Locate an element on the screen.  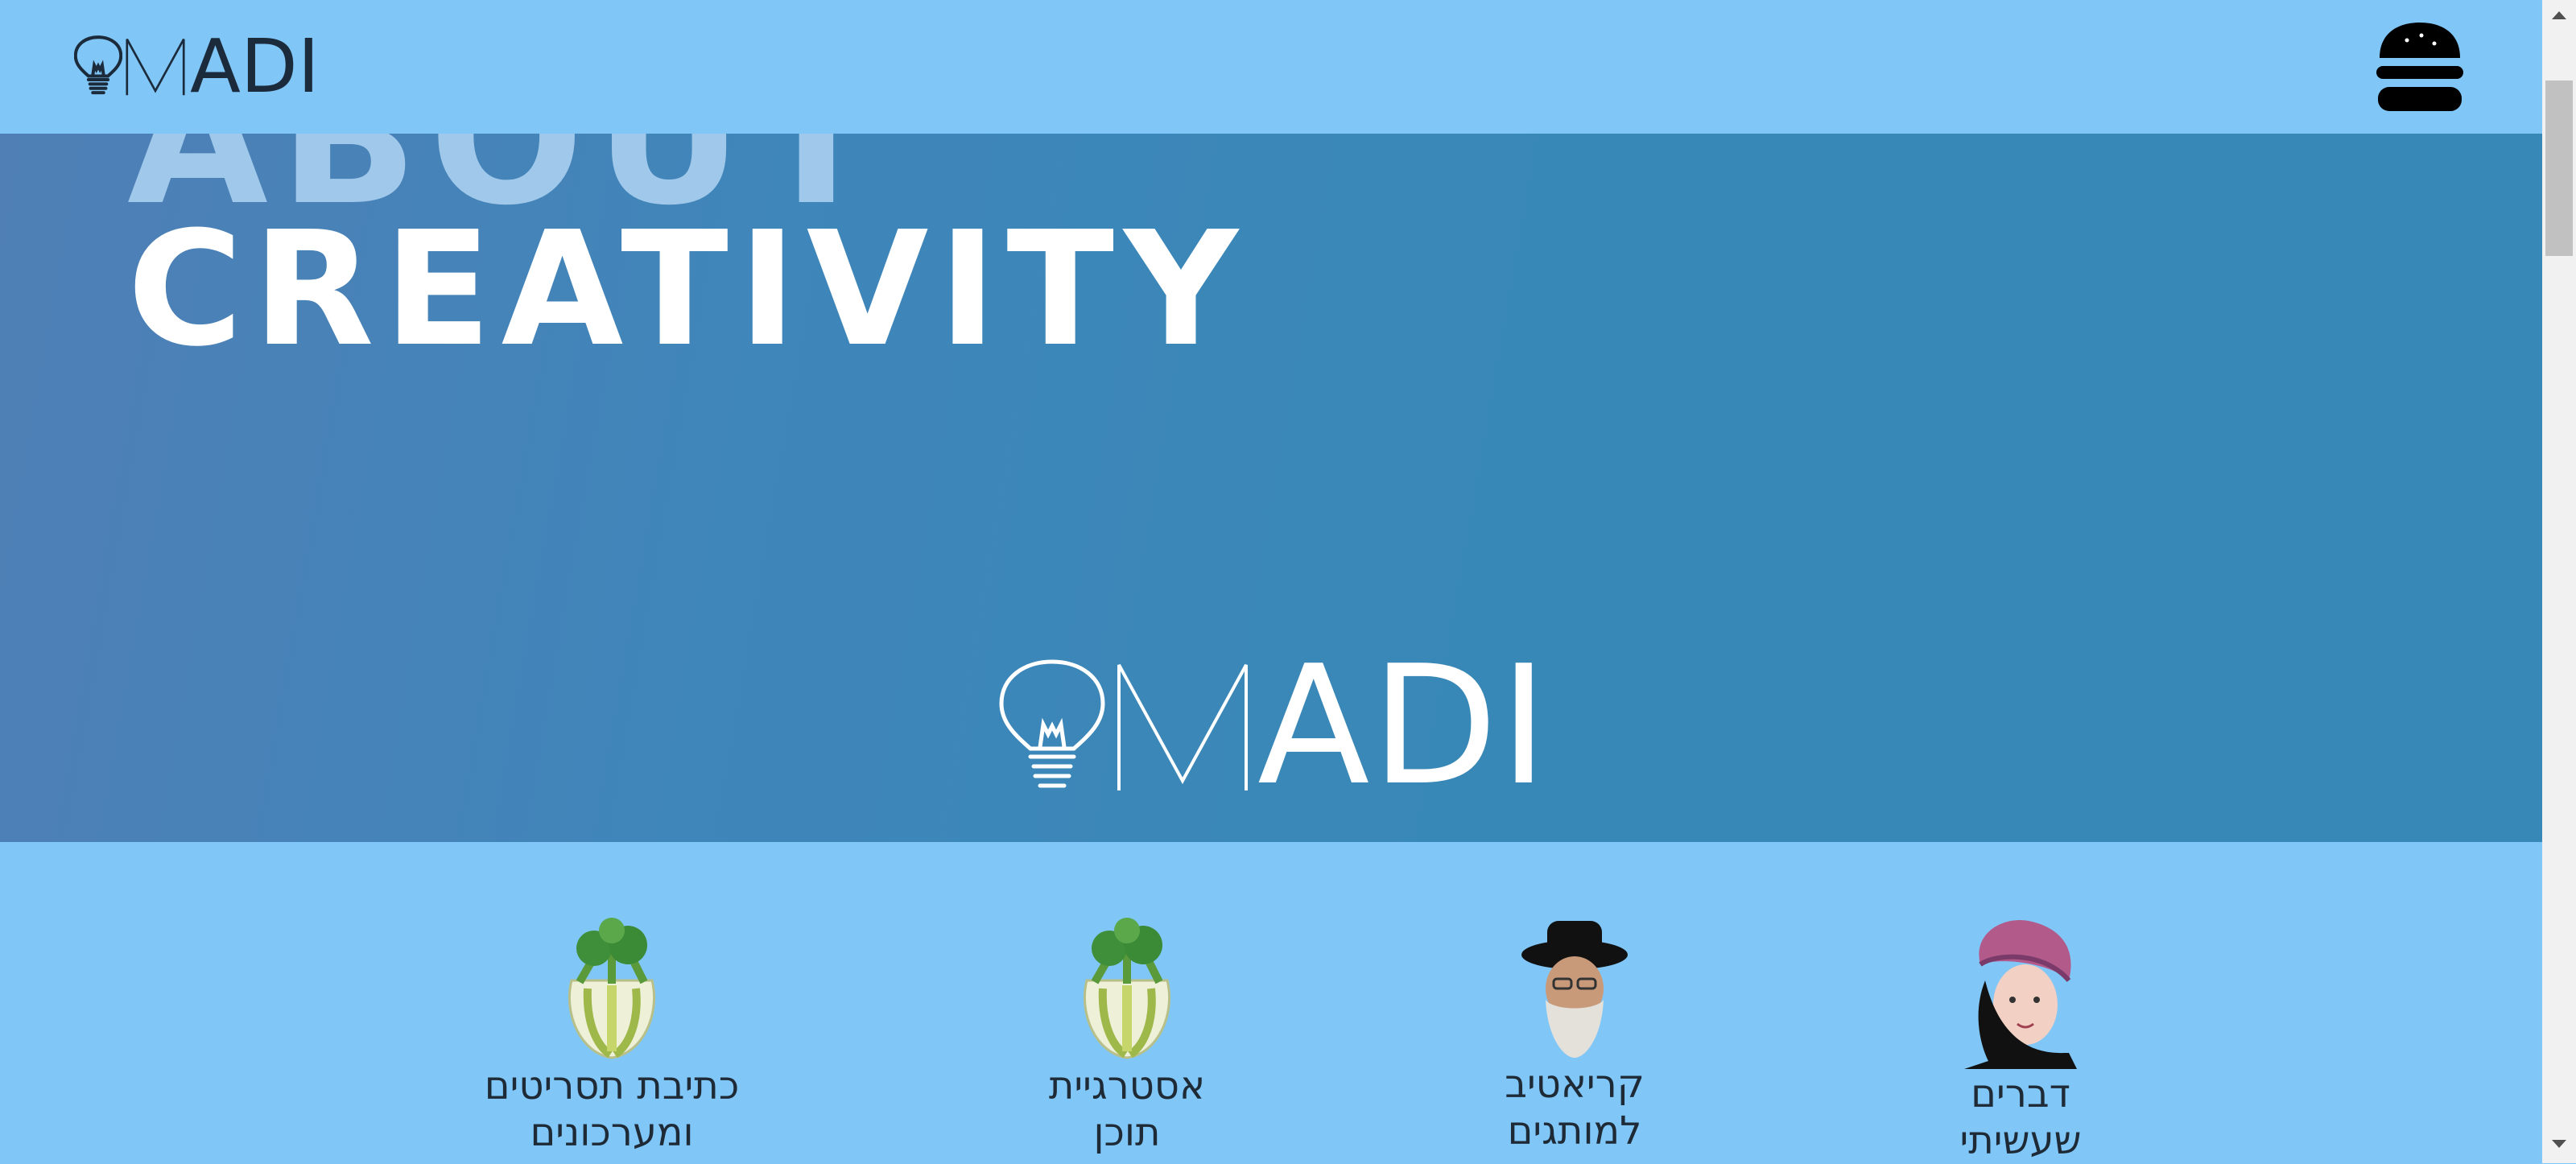
category-content-strategy: אסטרגיית תוכן is located at coordinates (1127, 1036).